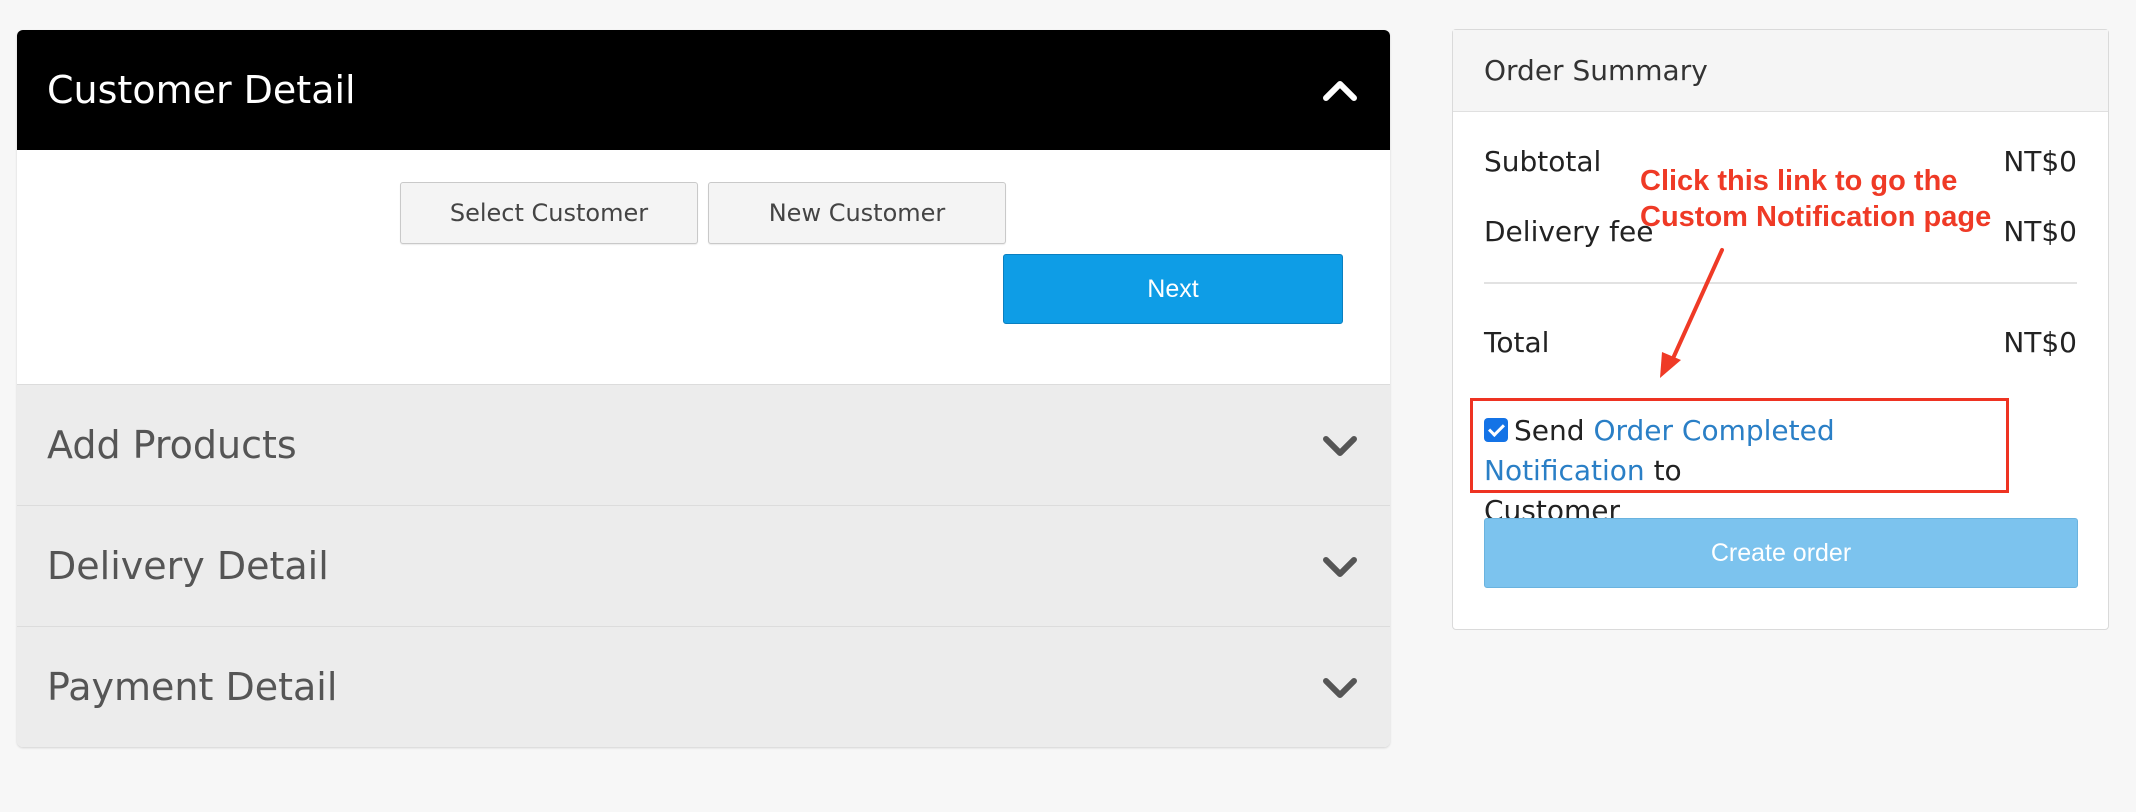 This screenshot has width=2136, height=812. What do you see at coordinates (2040, 231) in the screenshot?
I see `delivery-fee-value: NT$0` at bounding box center [2040, 231].